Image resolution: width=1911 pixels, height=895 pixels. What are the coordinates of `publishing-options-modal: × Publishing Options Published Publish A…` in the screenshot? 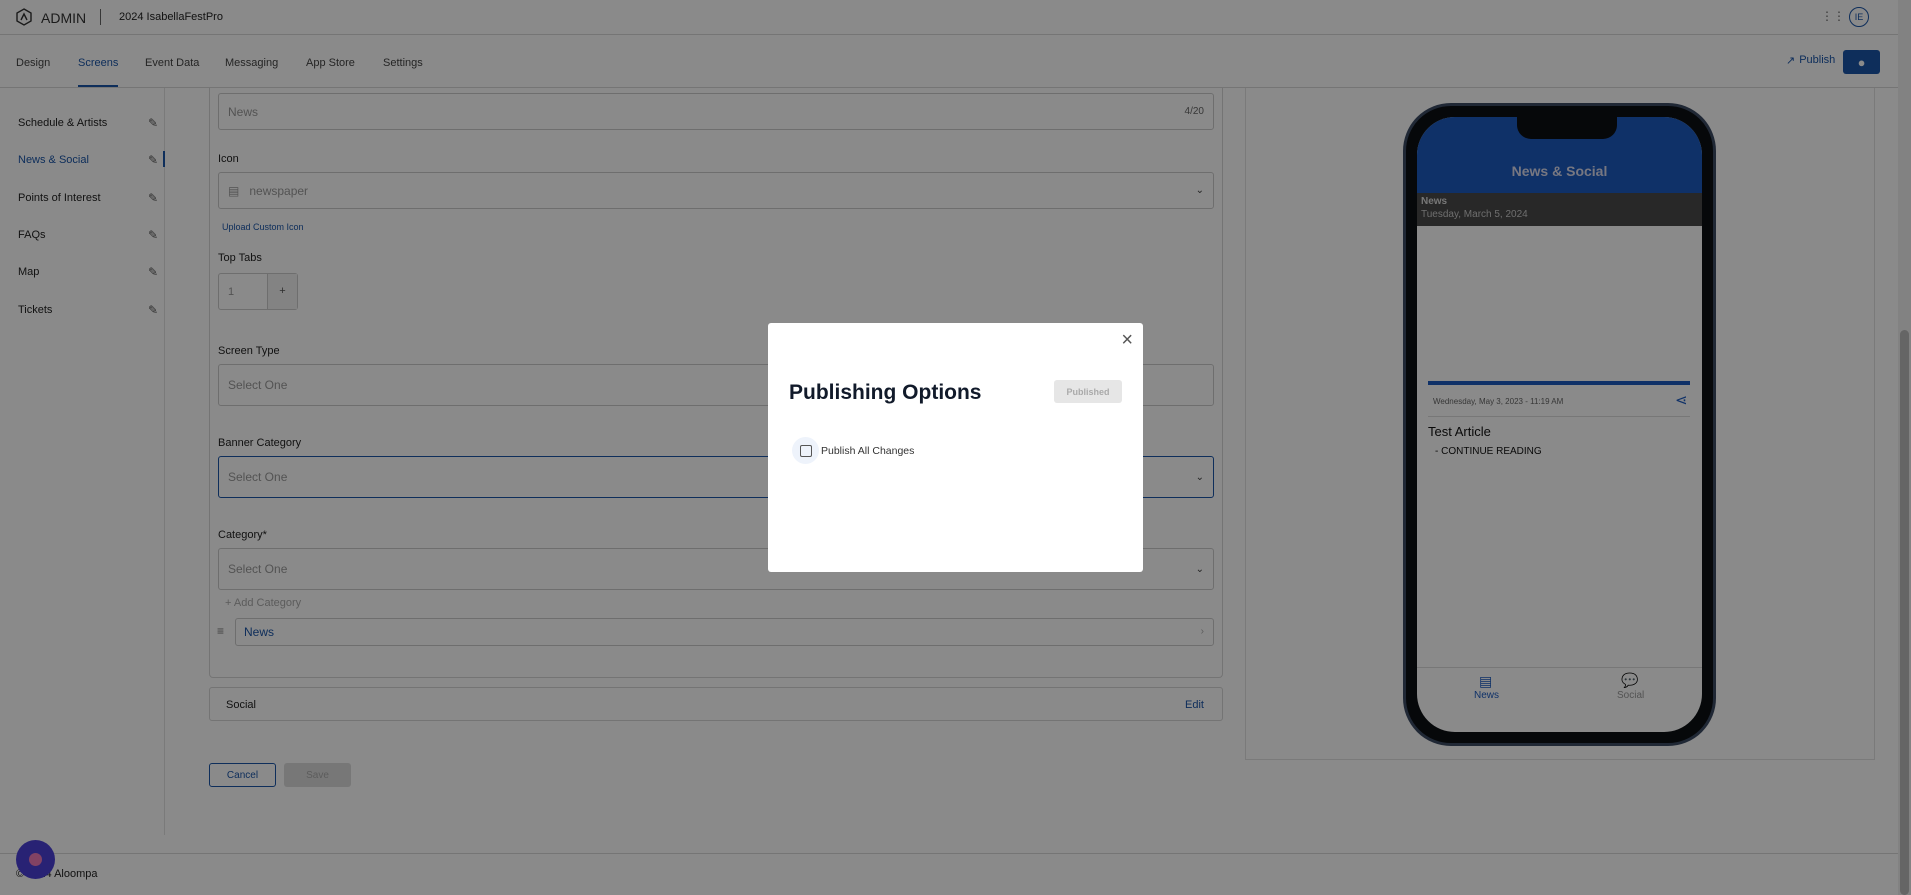 It's located at (955, 447).